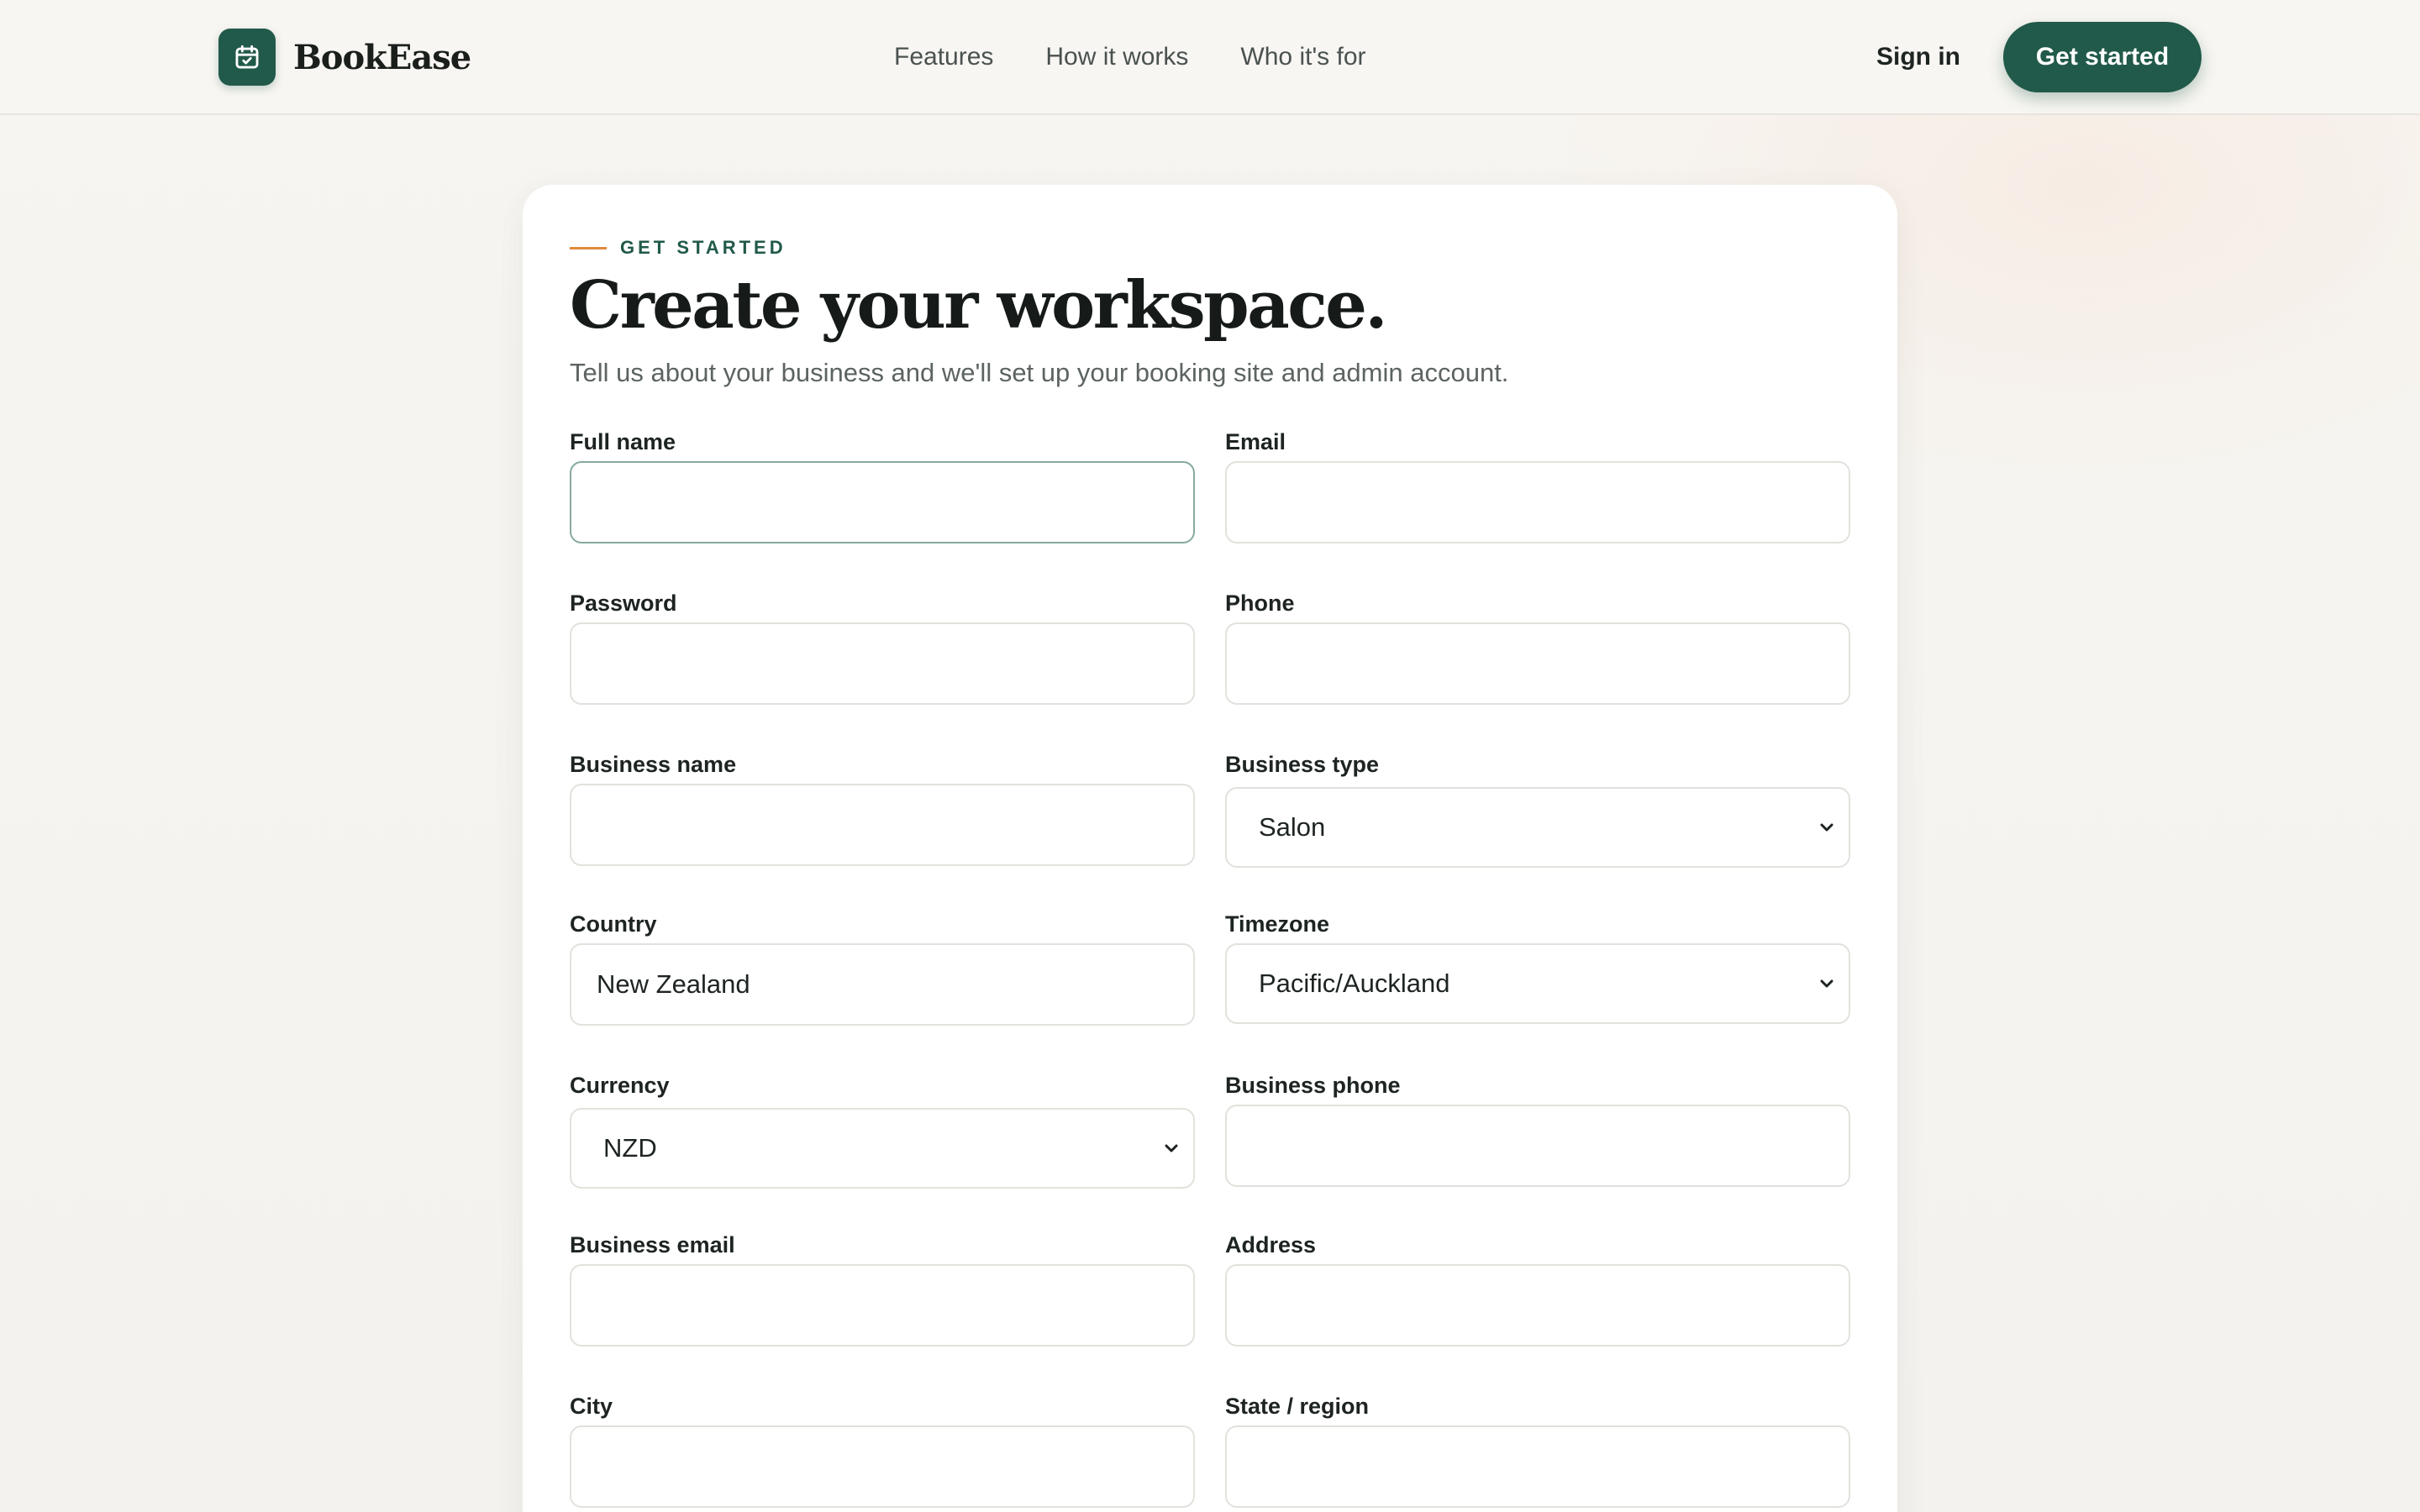 This screenshot has width=2420, height=1512. I want to click on timezone-select: Pacific/Auckland, so click(1537, 983).